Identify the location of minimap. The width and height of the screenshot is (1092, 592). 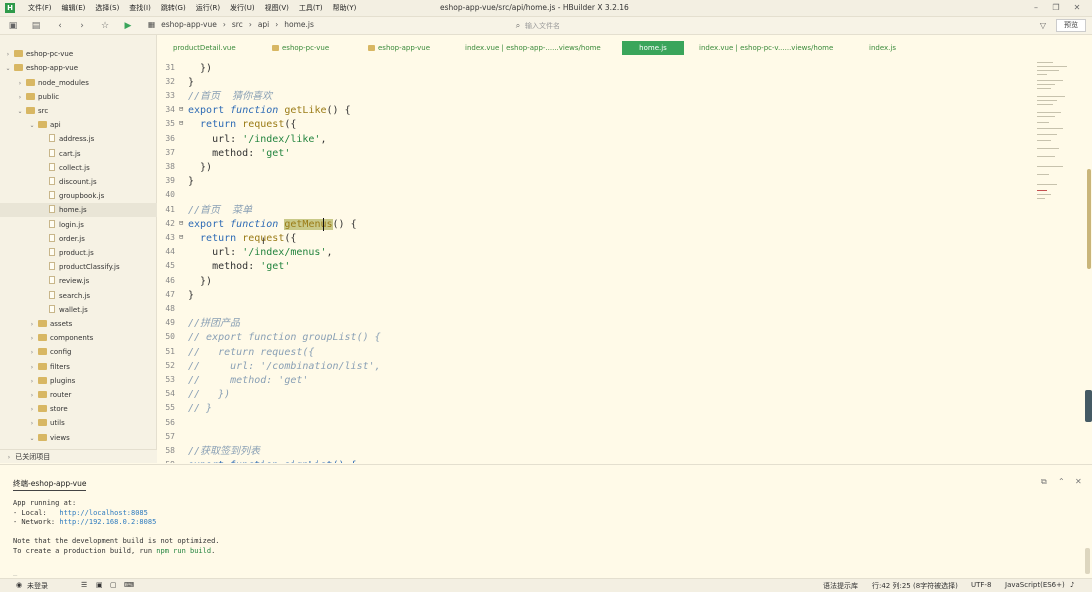
(1060, 259).